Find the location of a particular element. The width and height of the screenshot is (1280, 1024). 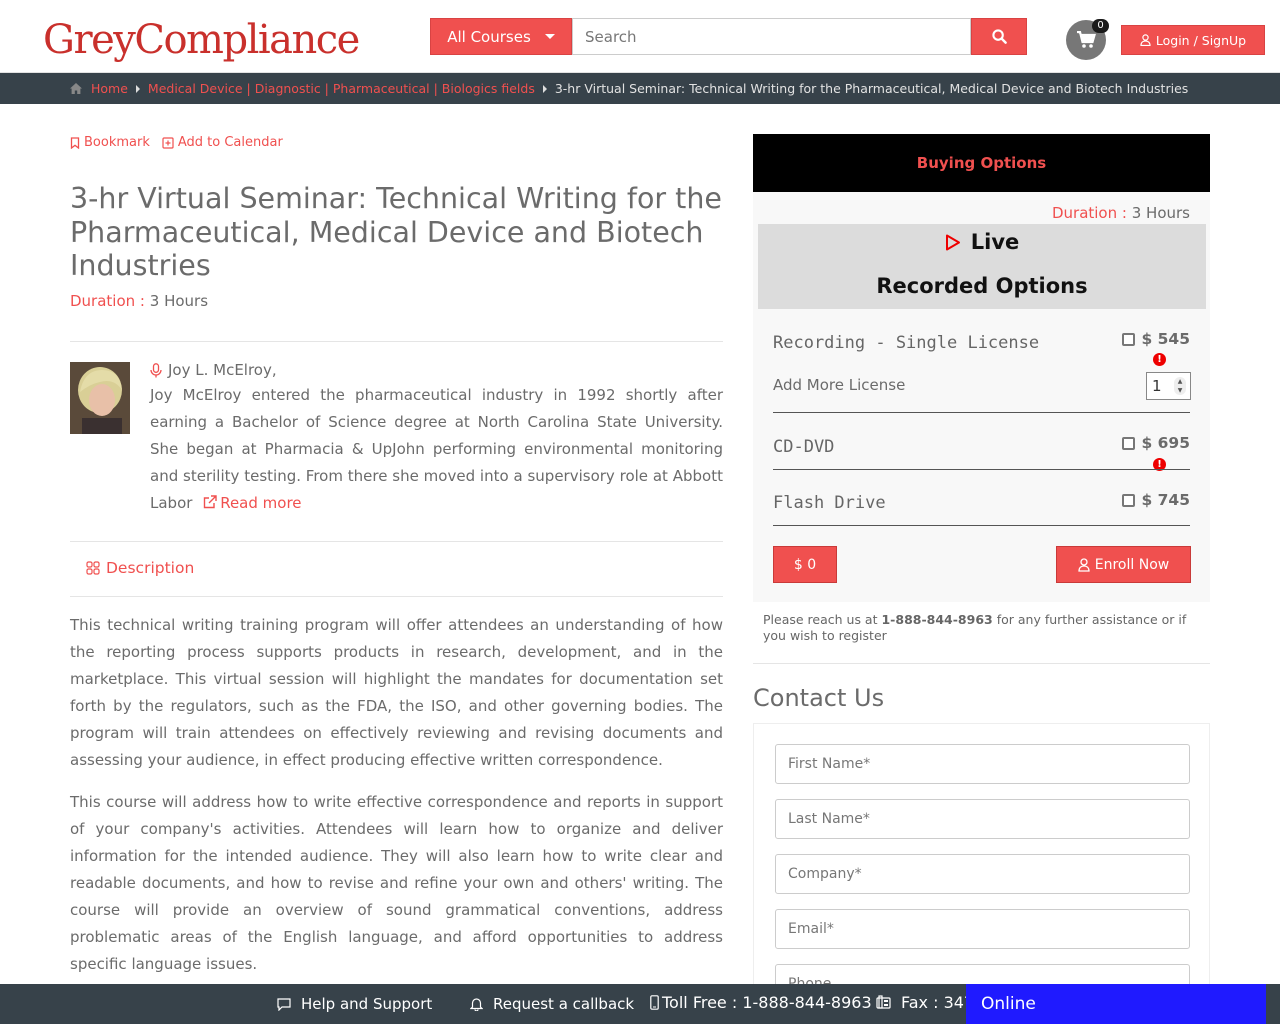

bell-icon is located at coordinates (476, 1004).